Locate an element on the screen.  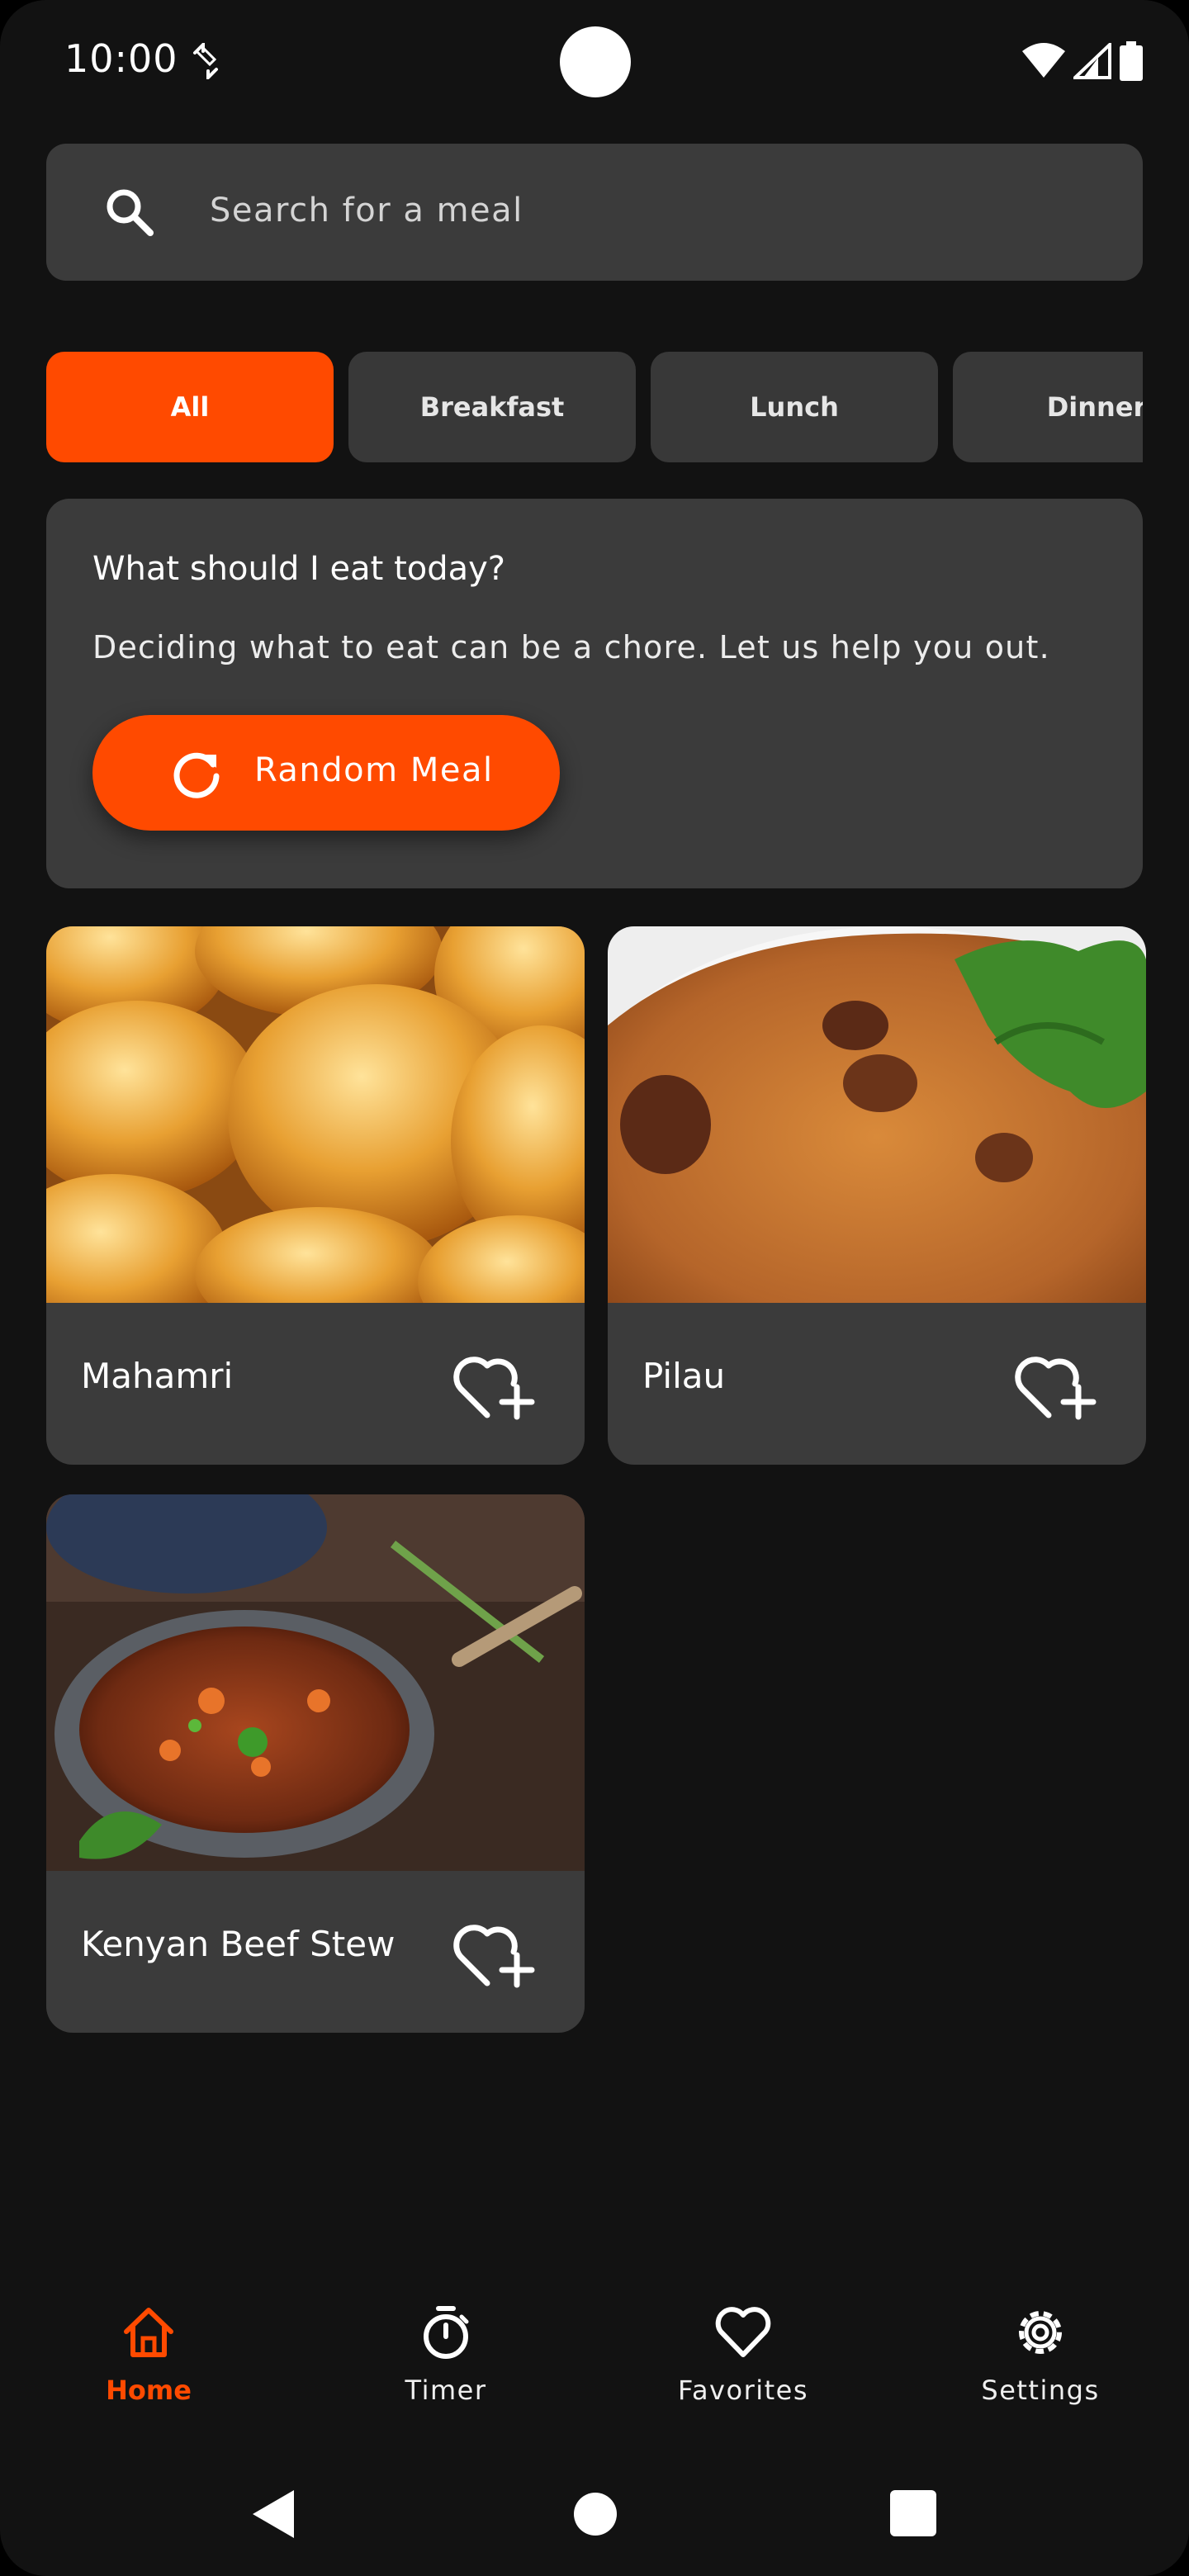
search-input: Search for a meal is located at coordinates (366, 211).